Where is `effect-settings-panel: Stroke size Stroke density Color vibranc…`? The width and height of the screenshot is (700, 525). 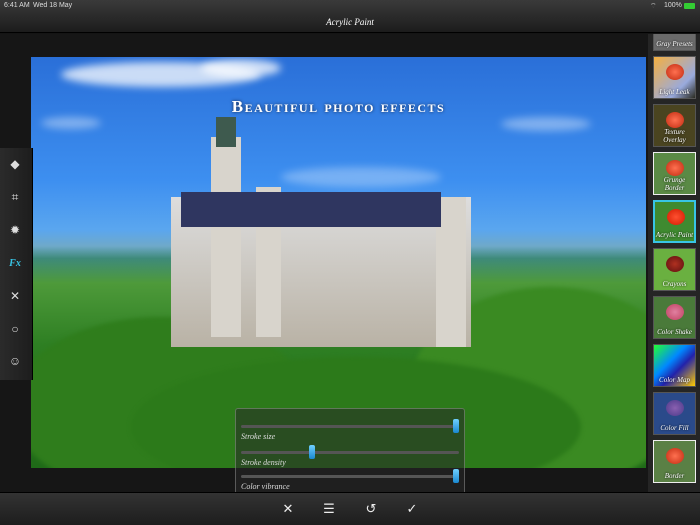
effect-settings-panel: Stroke size Stroke density Color vibranc… is located at coordinates (350, 450).